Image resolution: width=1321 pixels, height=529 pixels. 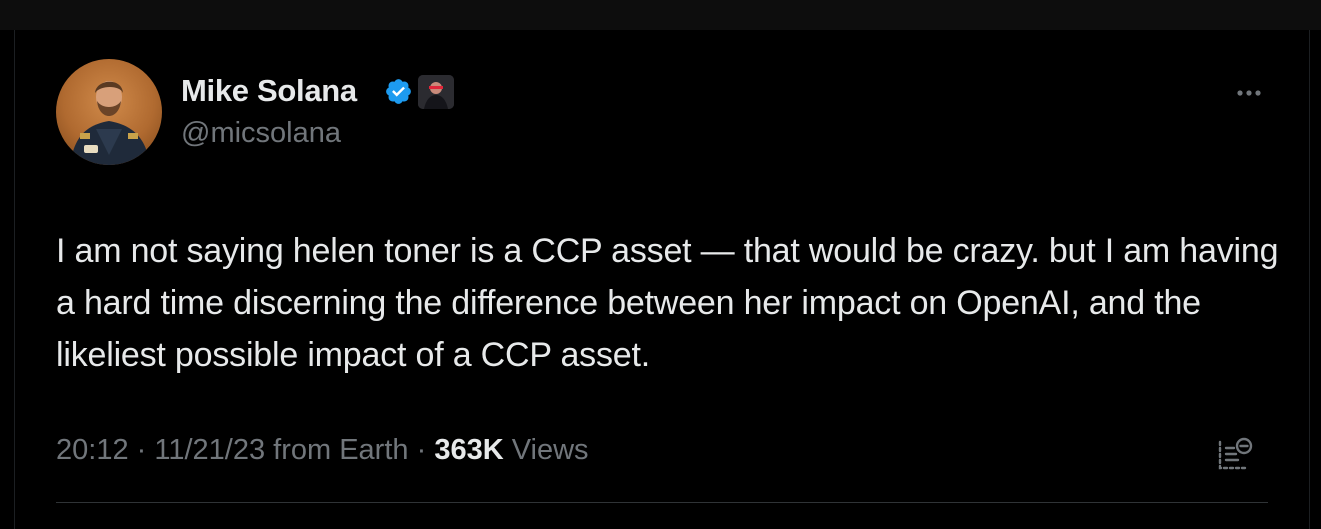 I want to click on views-count: 363K, so click(x=469, y=450).